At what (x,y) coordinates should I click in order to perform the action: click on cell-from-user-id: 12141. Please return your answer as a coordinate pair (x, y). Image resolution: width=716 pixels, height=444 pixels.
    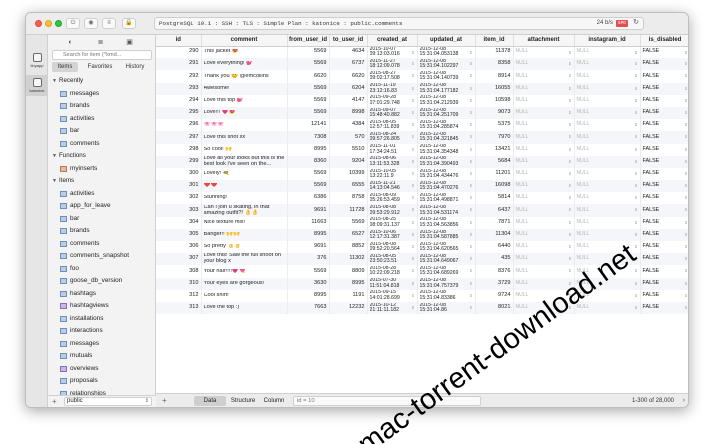
    Looking at the image, I should click on (308, 125).